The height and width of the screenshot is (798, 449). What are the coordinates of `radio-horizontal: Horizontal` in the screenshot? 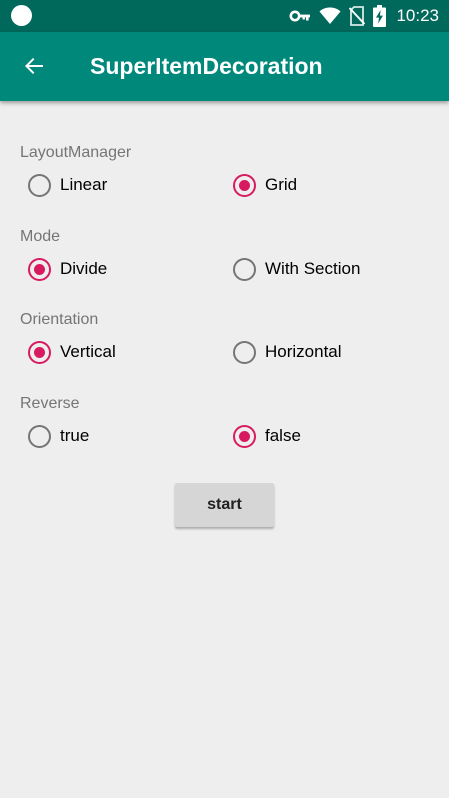 It's located at (287, 352).